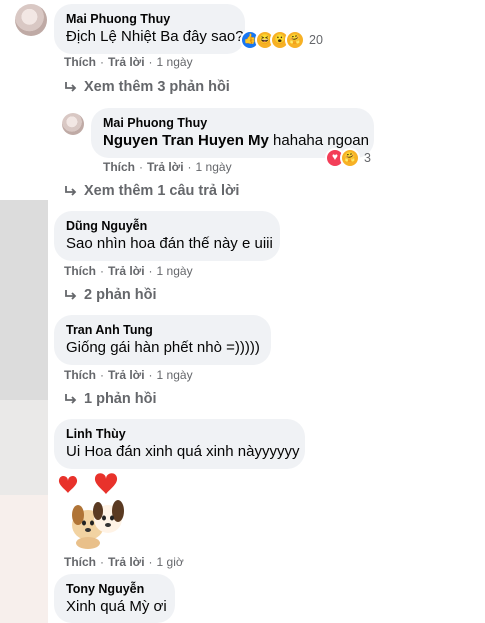 The height and width of the screenshot is (623, 485). Describe the element at coordinates (116, 606) in the screenshot. I see `comment-text: Xinh quá Mỳ ơi` at that location.